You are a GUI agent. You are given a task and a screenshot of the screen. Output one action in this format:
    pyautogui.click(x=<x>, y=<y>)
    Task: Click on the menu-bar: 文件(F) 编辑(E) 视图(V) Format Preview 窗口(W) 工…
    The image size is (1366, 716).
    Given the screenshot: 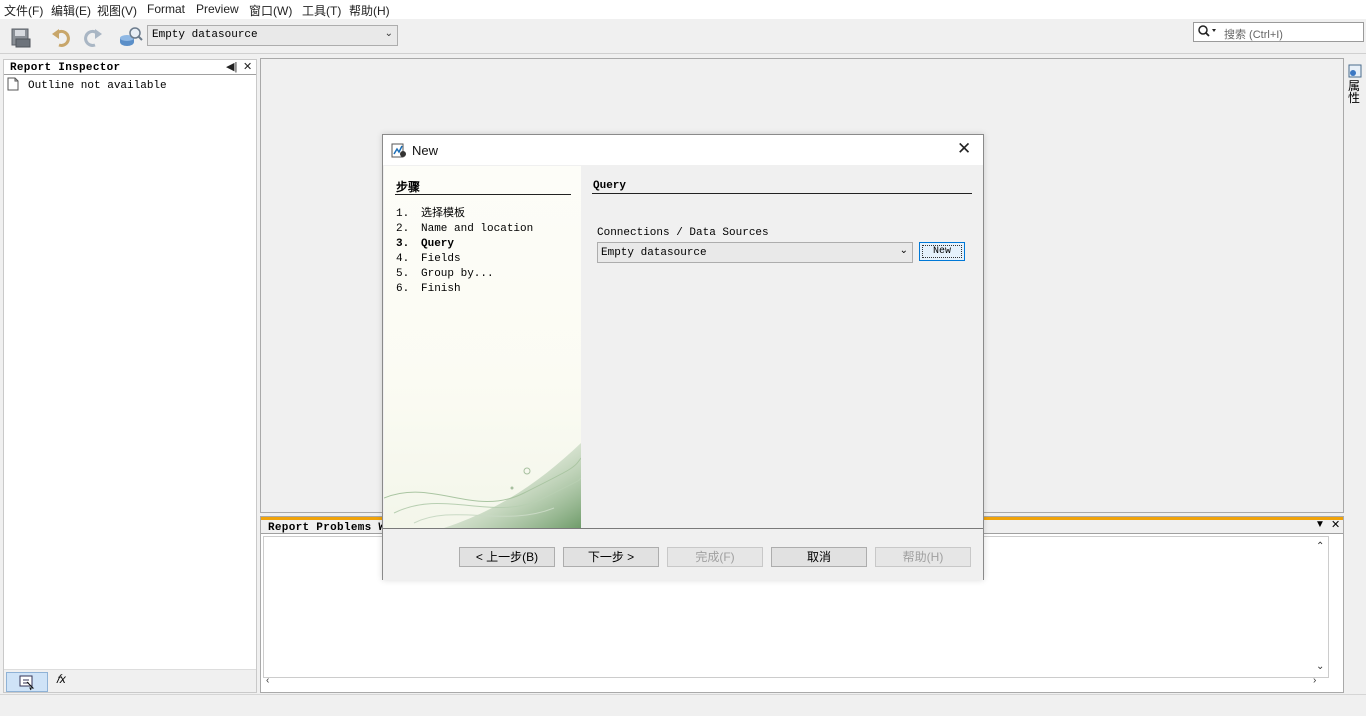 What is the action you would take?
    pyautogui.click(x=683, y=9)
    